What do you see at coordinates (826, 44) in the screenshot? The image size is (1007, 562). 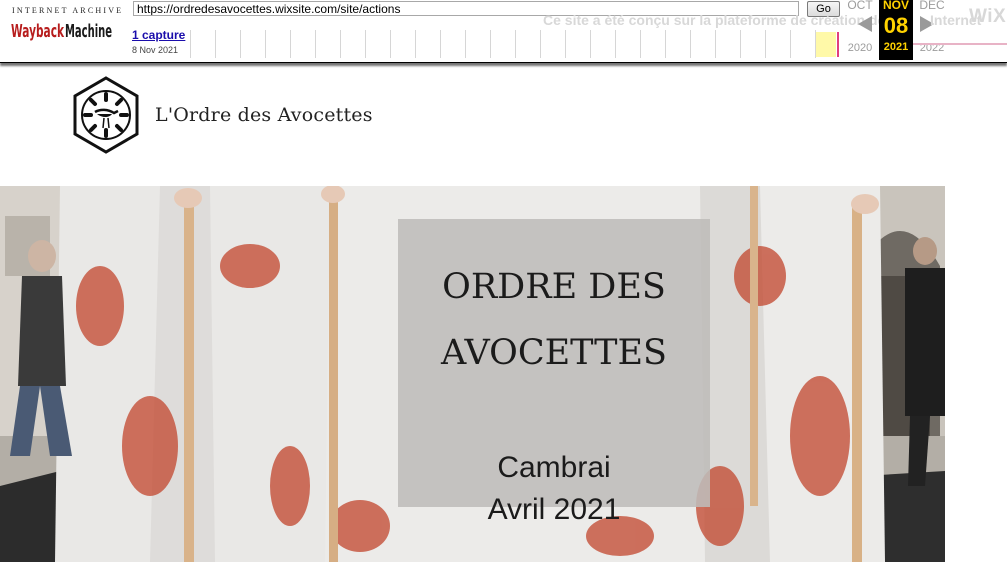 I see `sparkline-current-year` at bounding box center [826, 44].